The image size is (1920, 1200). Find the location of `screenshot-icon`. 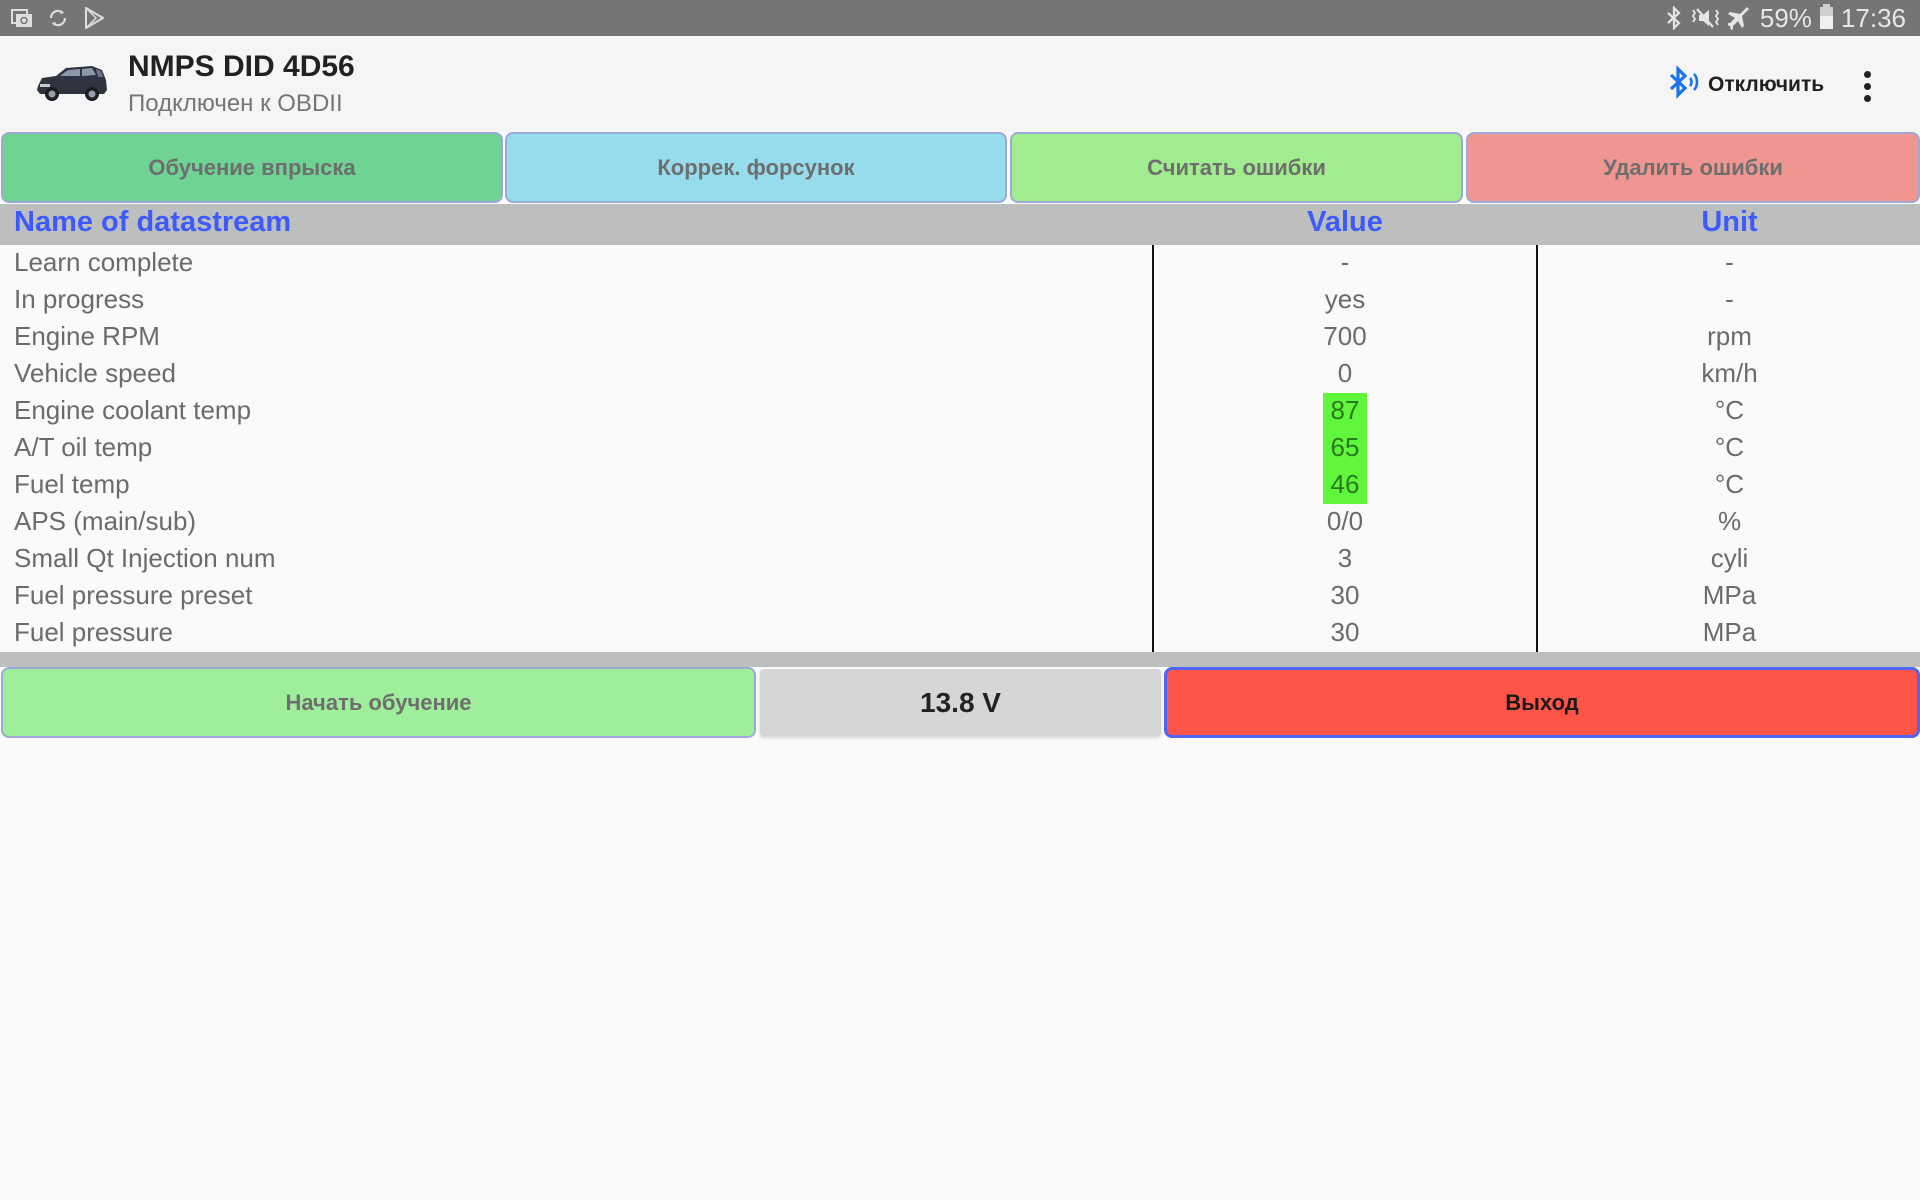

screenshot-icon is located at coordinates (22, 18).